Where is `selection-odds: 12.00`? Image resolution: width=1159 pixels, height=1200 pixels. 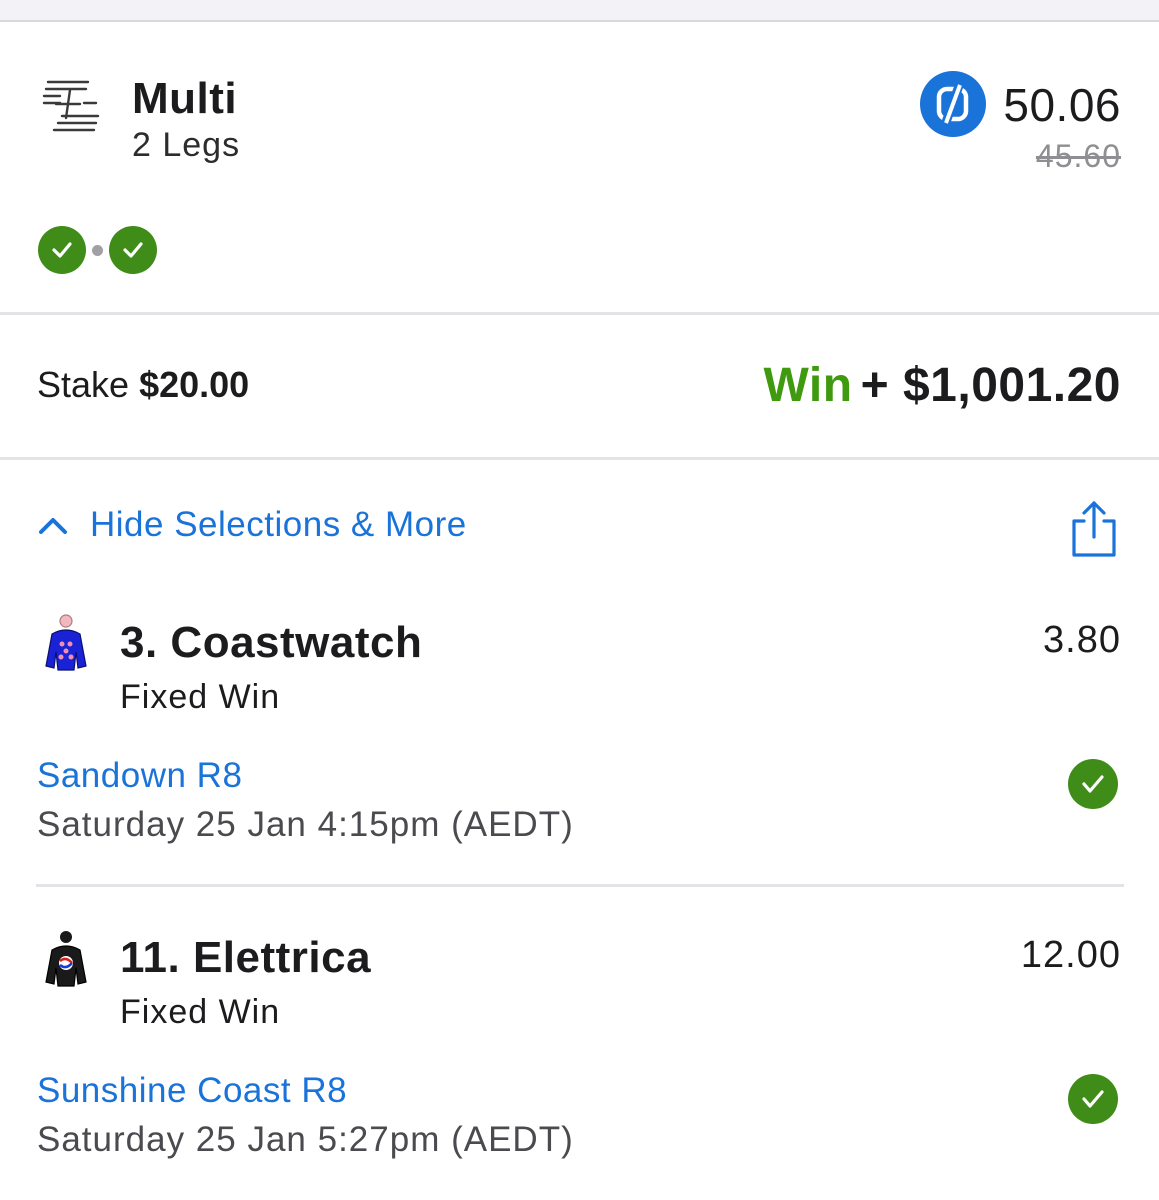 selection-odds: 12.00 is located at coordinates (1070, 955).